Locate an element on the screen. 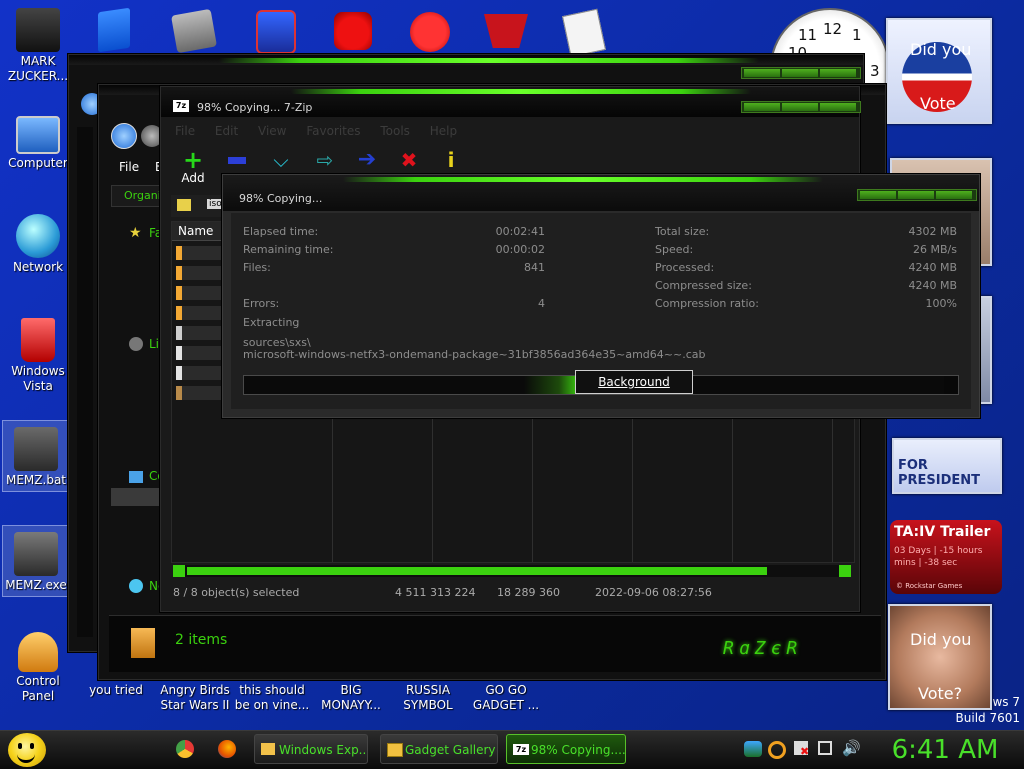 The image size is (1024, 769). blue-folder-icon is located at coordinates (114, 30).